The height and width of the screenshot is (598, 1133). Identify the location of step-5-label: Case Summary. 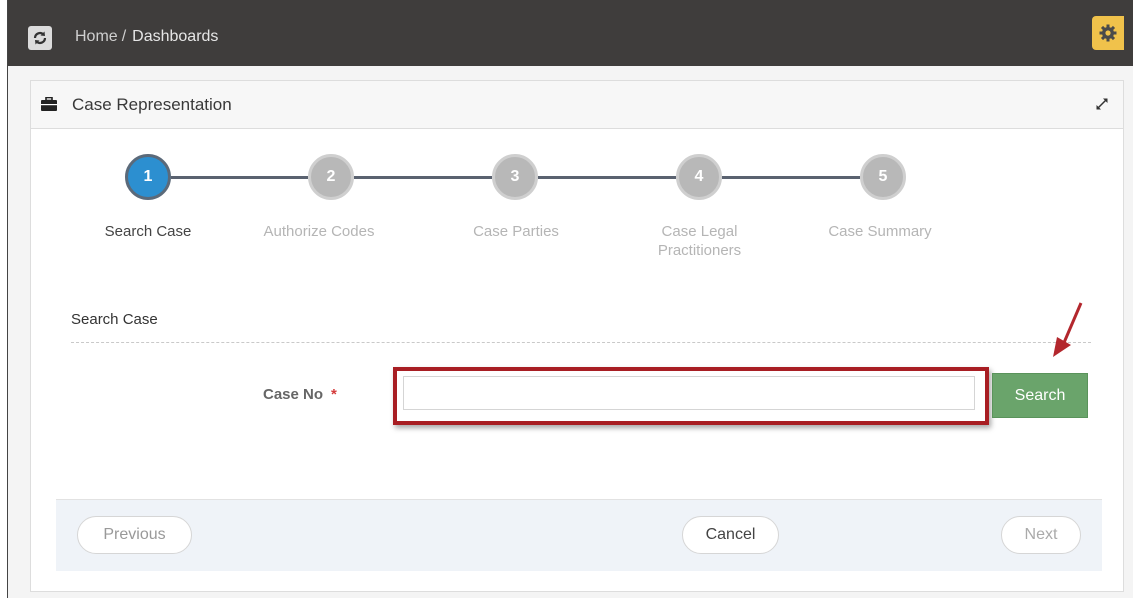
(880, 231).